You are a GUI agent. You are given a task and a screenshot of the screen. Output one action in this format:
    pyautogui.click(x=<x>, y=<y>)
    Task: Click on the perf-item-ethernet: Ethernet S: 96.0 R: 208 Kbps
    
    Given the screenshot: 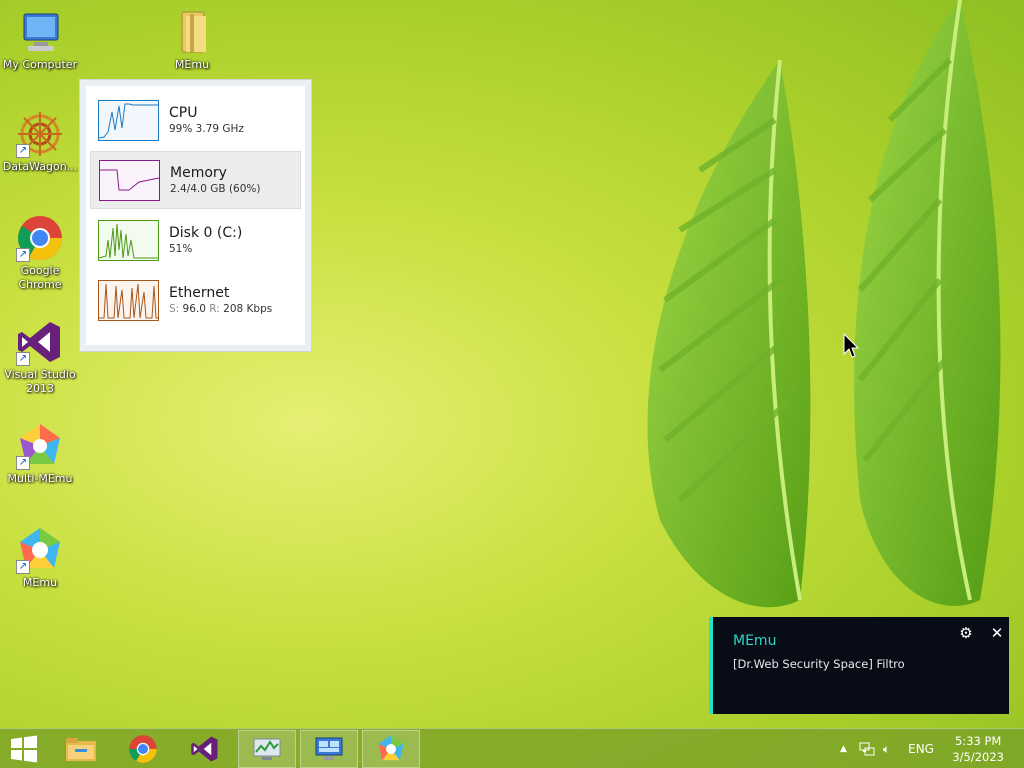 What is the action you would take?
    pyautogui.click(x=195, y=300)
    